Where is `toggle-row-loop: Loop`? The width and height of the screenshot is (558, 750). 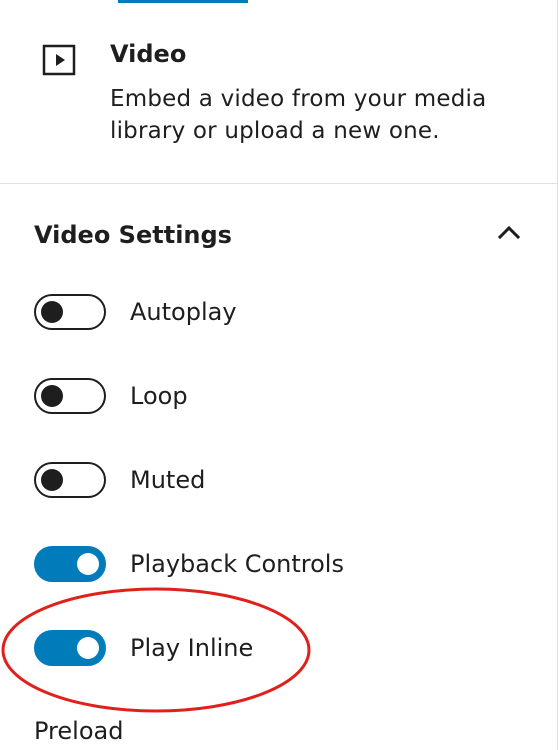
toggle-row-loop: Loop is located at coordinates (274, 394).